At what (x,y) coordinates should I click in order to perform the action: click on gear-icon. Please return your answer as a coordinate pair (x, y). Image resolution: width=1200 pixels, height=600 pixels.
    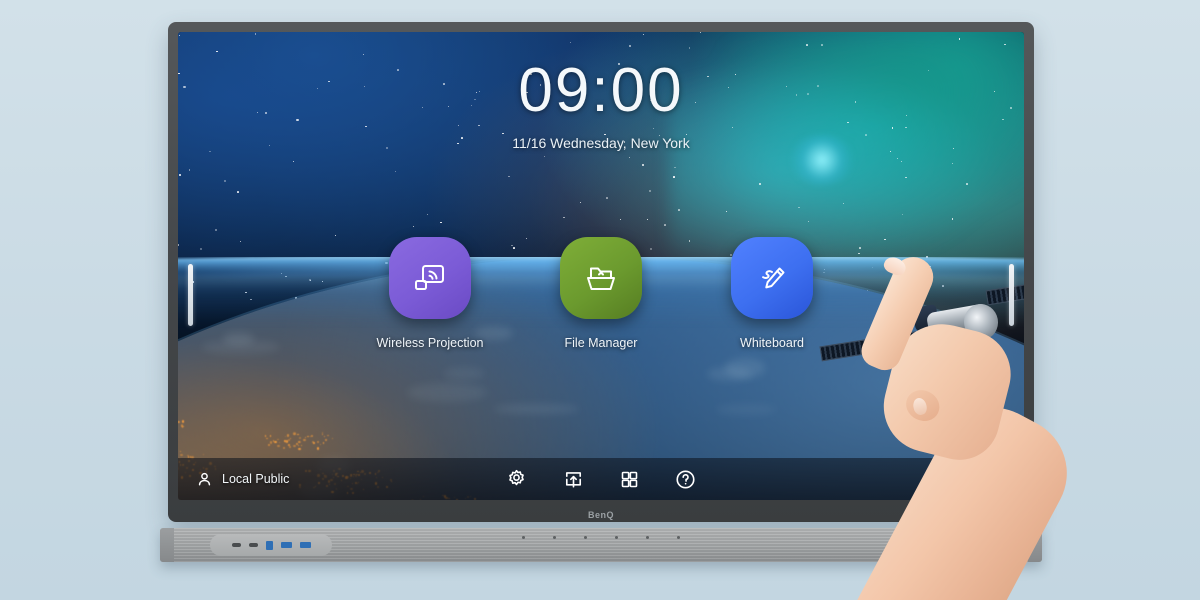
    Looking at the image, I should click on (516, 479).